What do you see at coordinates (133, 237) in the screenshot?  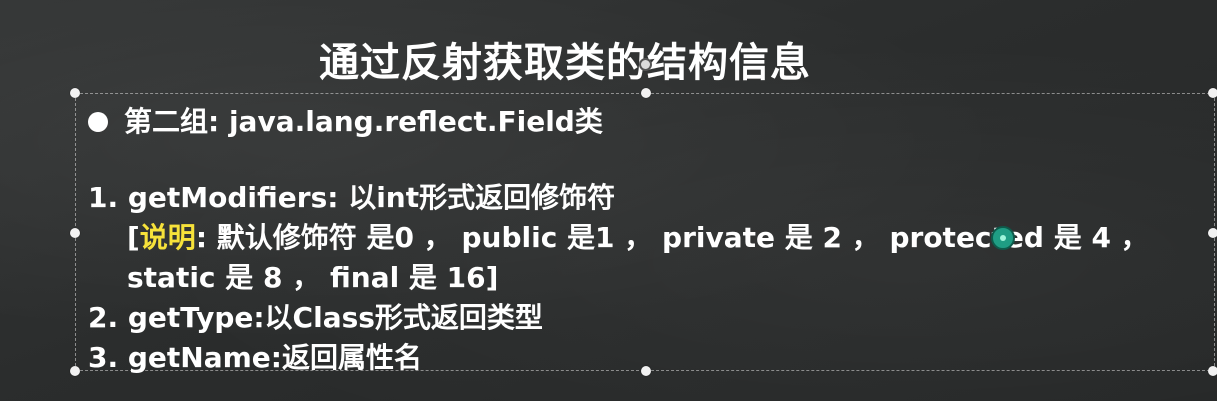 I see `note-bracket: [` at bounding box center [133, 237].